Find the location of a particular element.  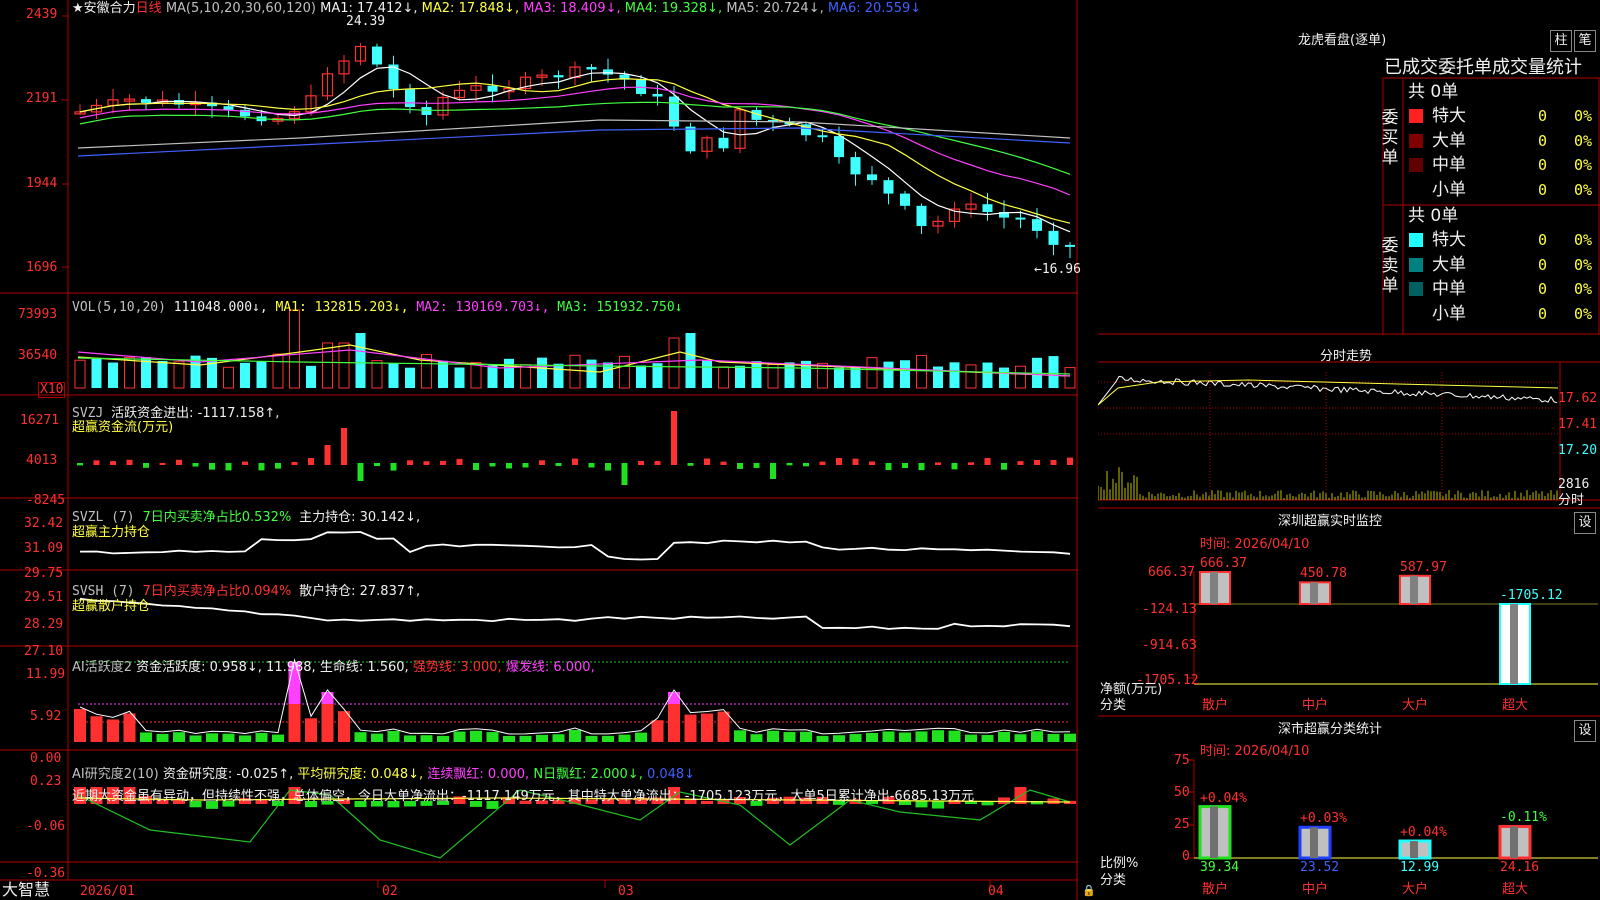

period-label: 日线 is located at coordinates (149, 8).